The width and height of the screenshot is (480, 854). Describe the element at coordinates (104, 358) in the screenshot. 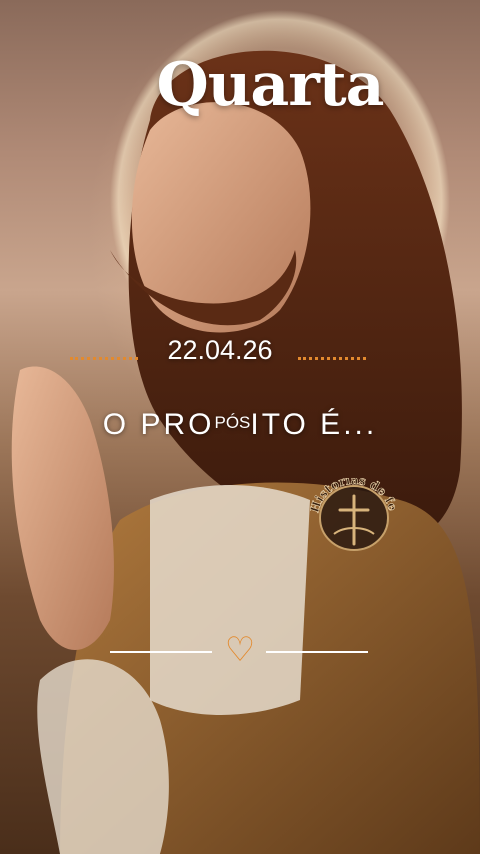

I see `dotted-line-left` at that location.